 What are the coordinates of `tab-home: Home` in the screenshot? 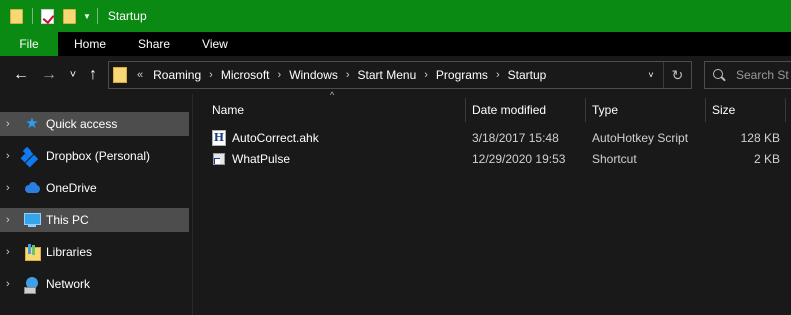 It's located at (90, 44).